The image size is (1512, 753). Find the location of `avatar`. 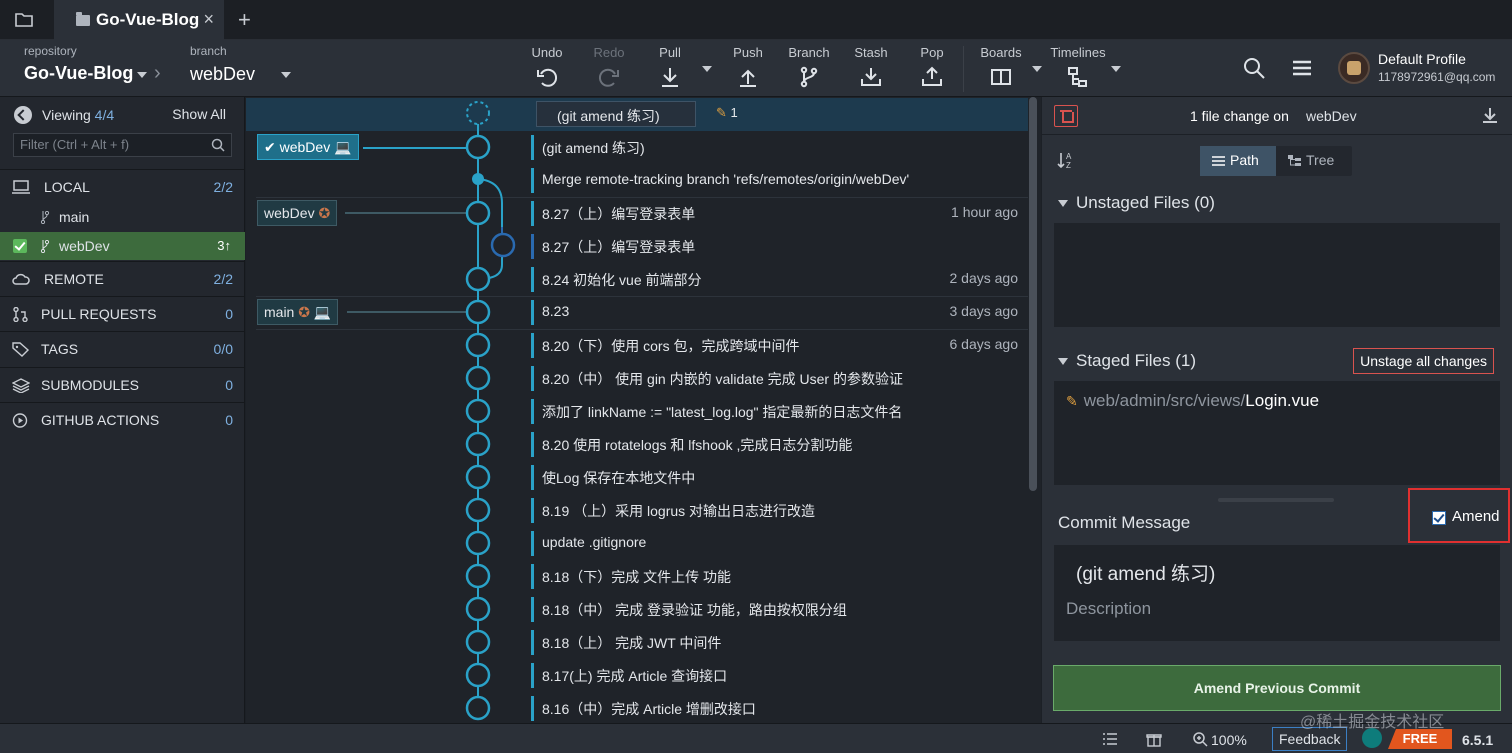

avatar is located at coordinates (1354, 68).